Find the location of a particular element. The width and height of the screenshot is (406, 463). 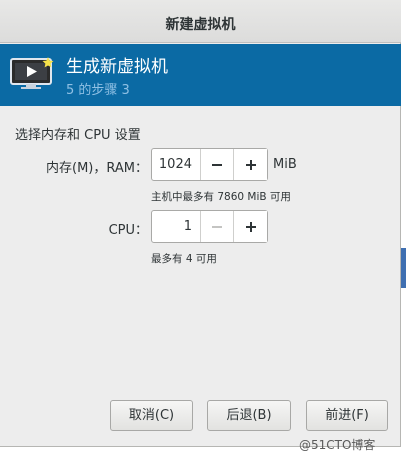

section-title: 选择内存和 CPU 设置 is located at coordinates (78, 135).